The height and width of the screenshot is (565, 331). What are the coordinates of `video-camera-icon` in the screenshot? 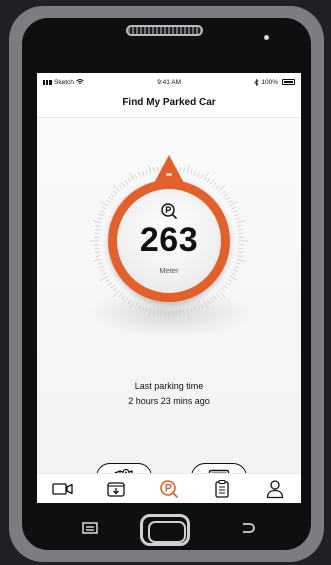 It's located at (63, 488).